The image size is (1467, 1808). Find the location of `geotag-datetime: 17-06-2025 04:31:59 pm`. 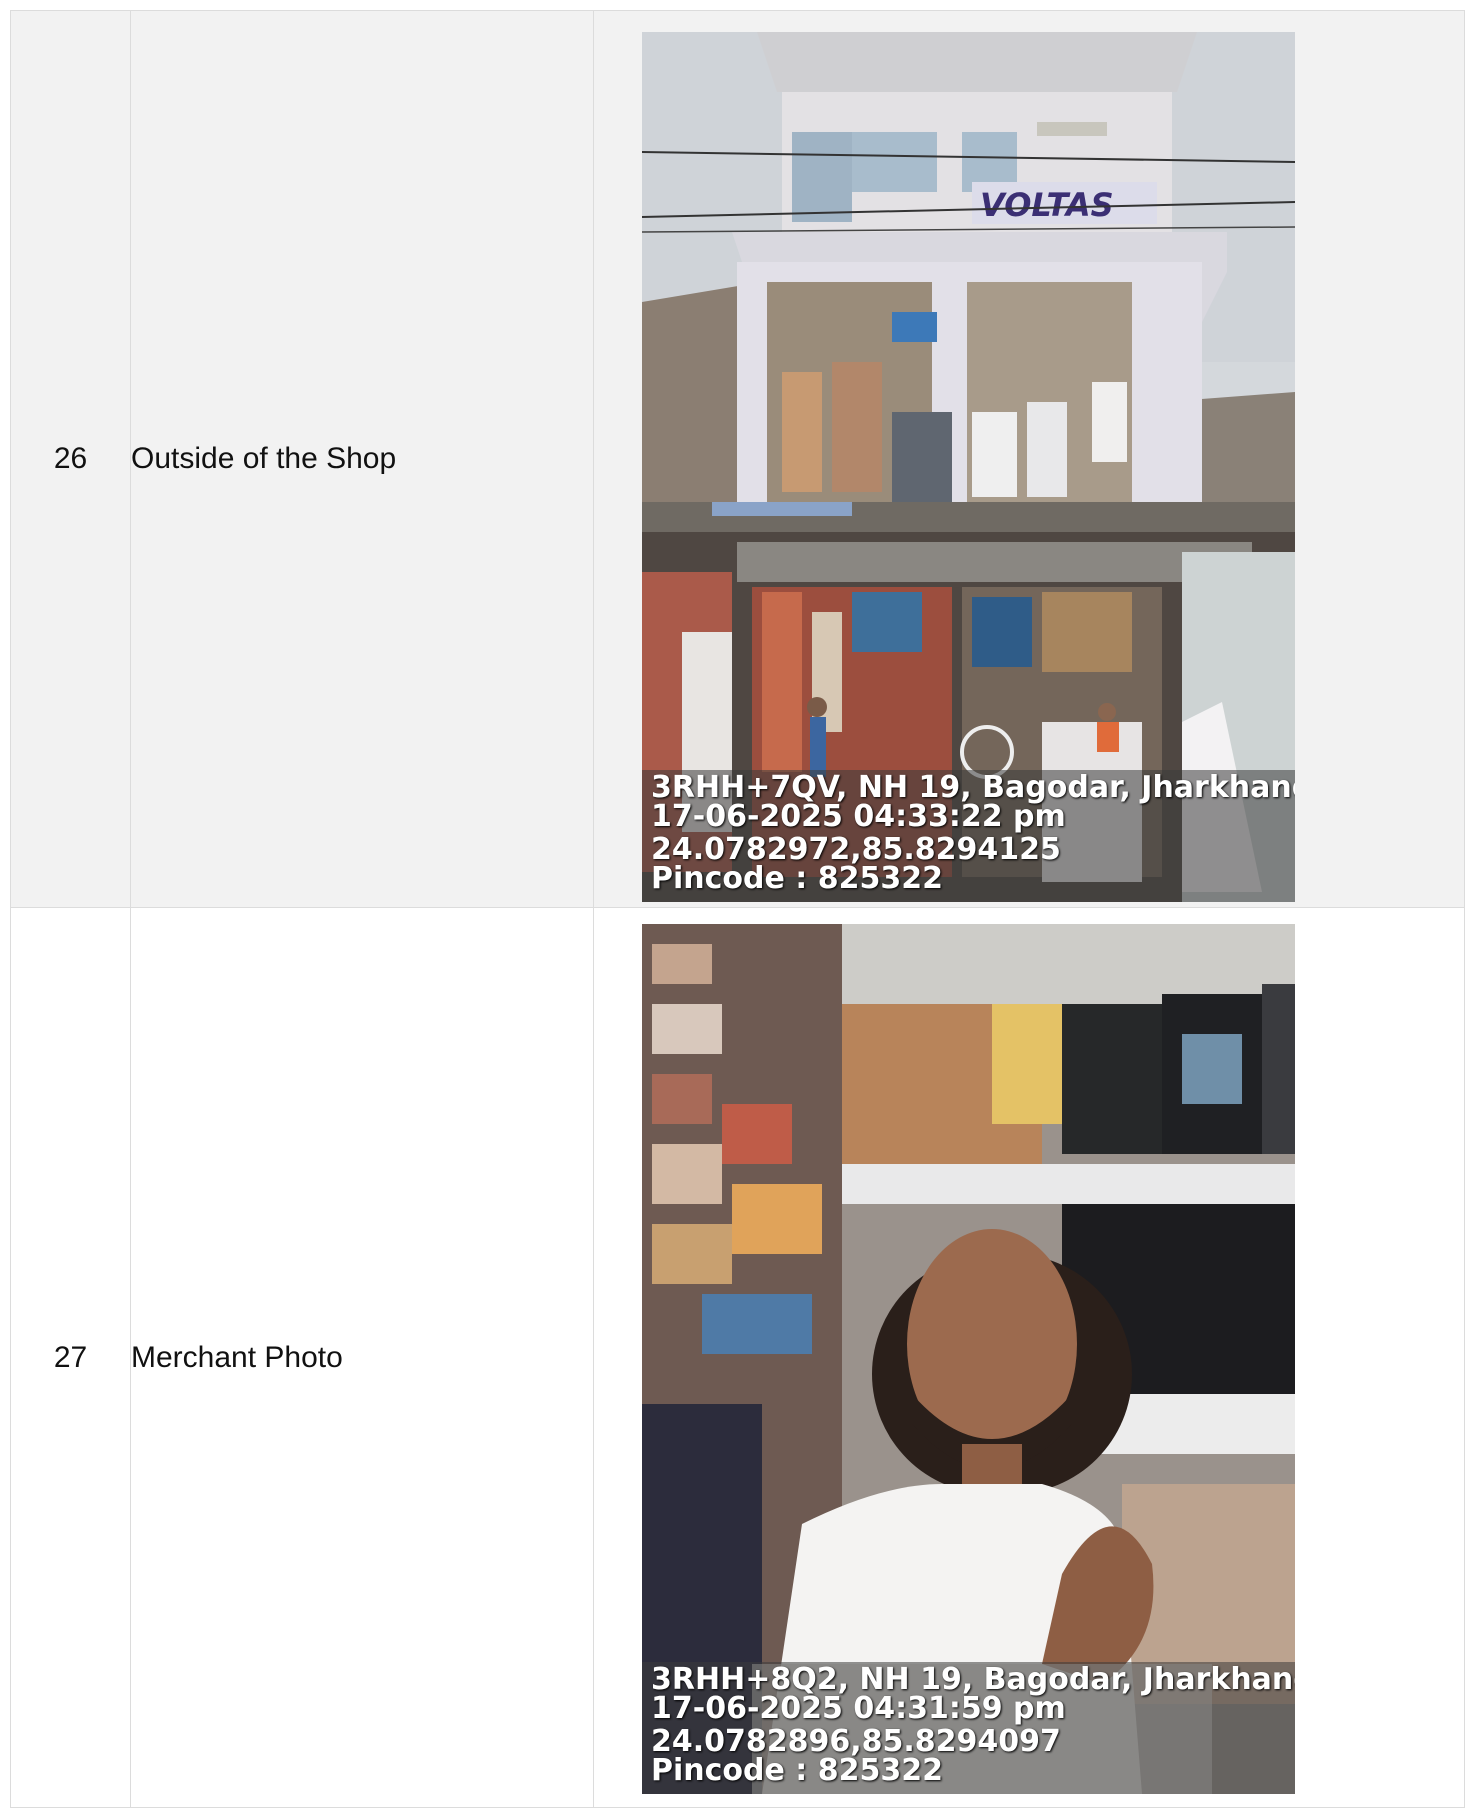

geotag-datetime: 17-06-2025 04:31:59 pm is located at coordinates (858, 1708).